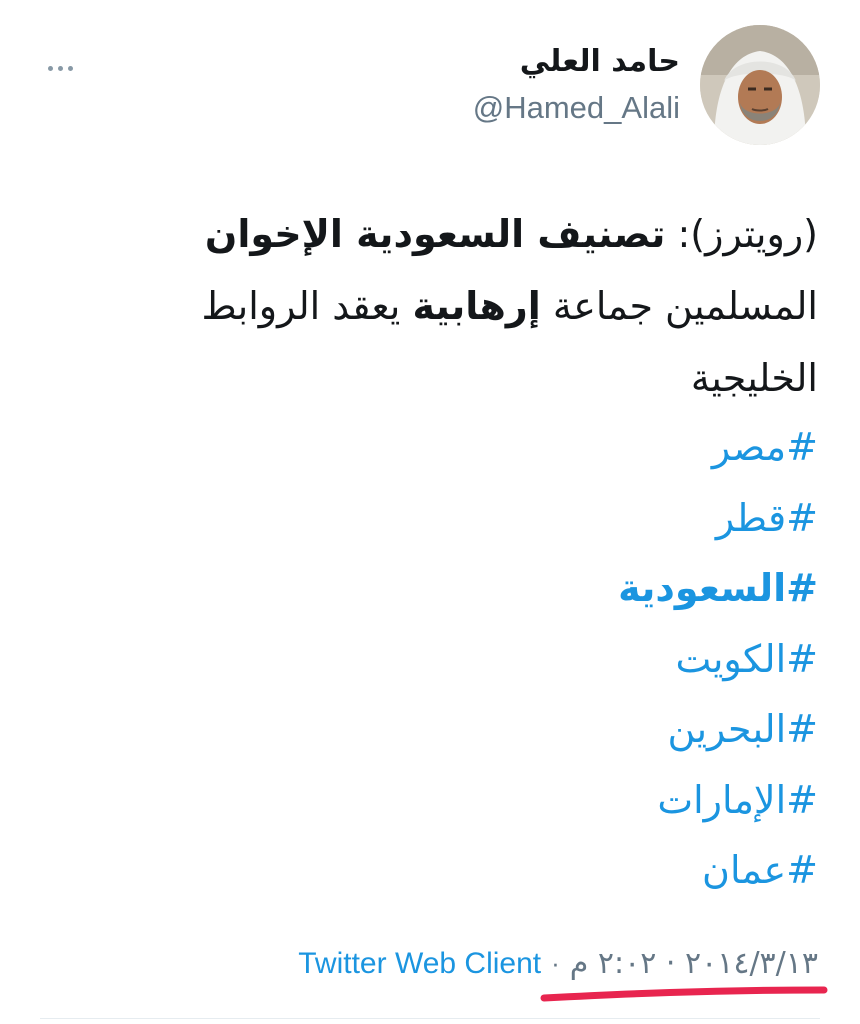  What do you see at coordinates (741, 234) in the screenshot?
I see `tweet-source-prefix: (رويترز):` at bounding box center [741, 234].